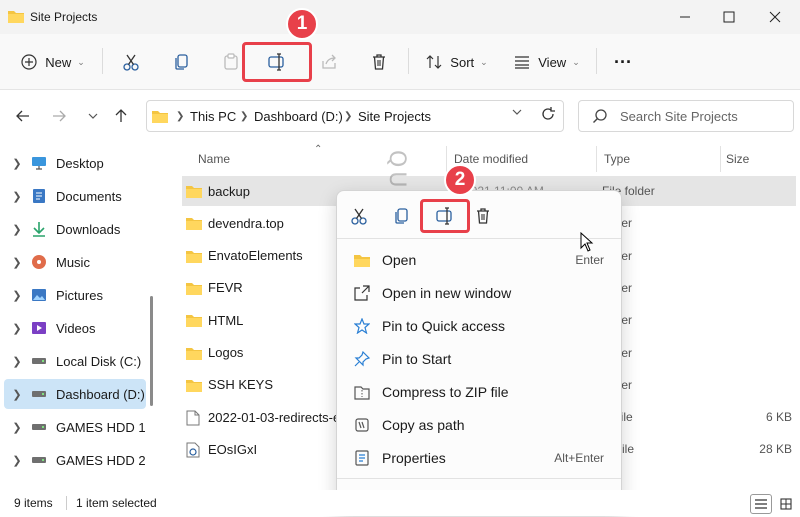 The image size is (800, 517). What do you see at coordinates (214, 159) in the screenshot?
I see `column-name: Name` at bounding box center [214, 159].